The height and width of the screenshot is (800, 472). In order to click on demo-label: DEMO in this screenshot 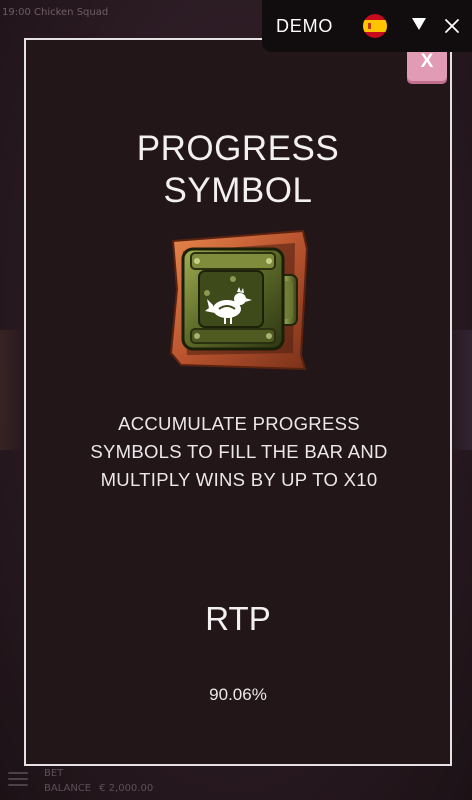, I will do `click(305, 26)`.